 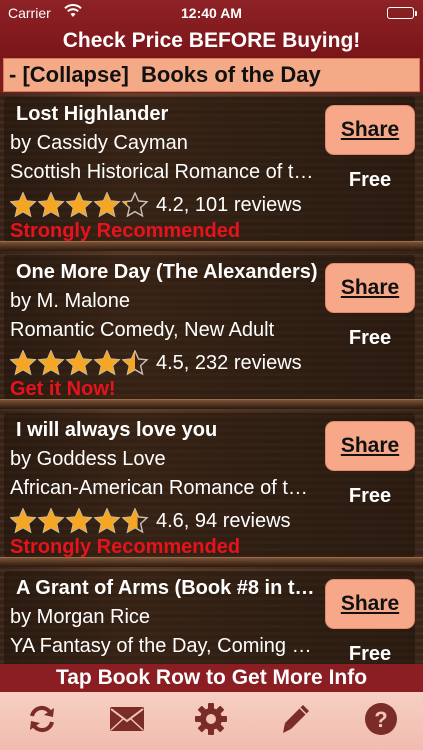 I want to click on help-icon: ?, so click(x=381, y=721).